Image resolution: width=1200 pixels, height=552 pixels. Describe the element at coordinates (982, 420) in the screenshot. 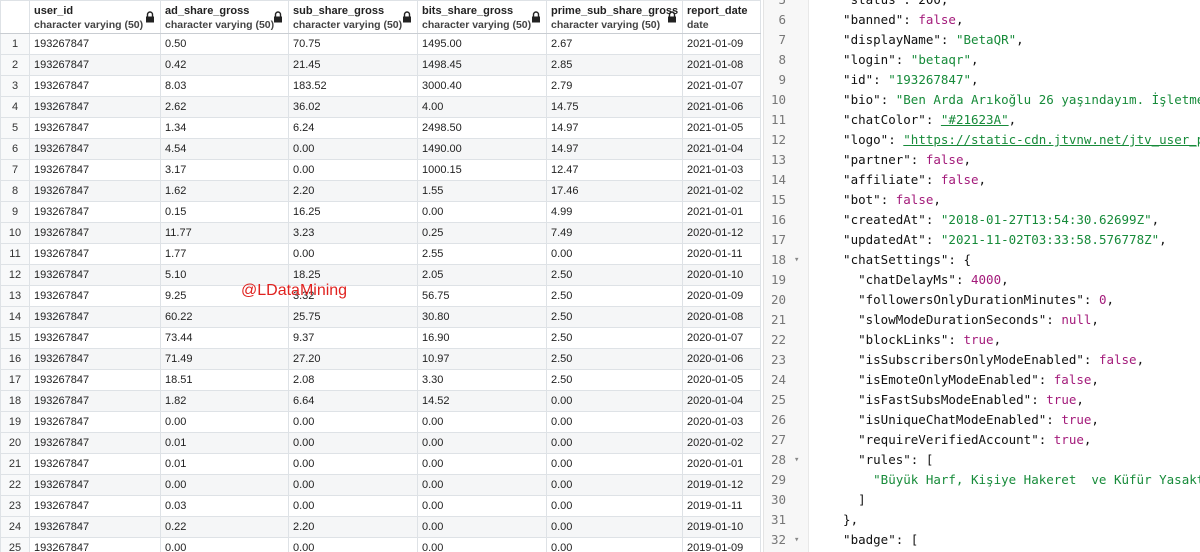

I see `code-line: 26 "isUniqueChatModeEnabled": true,` at that location.